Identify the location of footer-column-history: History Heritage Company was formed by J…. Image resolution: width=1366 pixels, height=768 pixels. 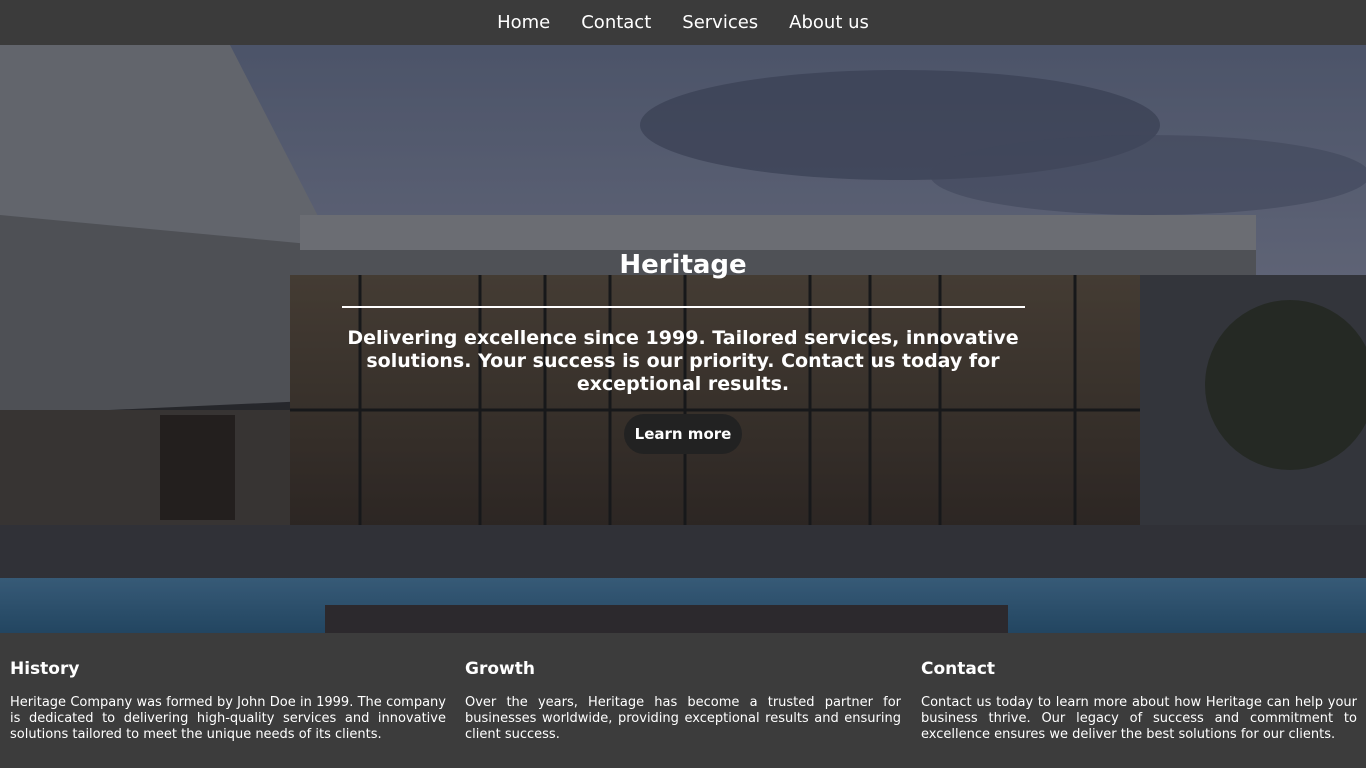
(228, 701).